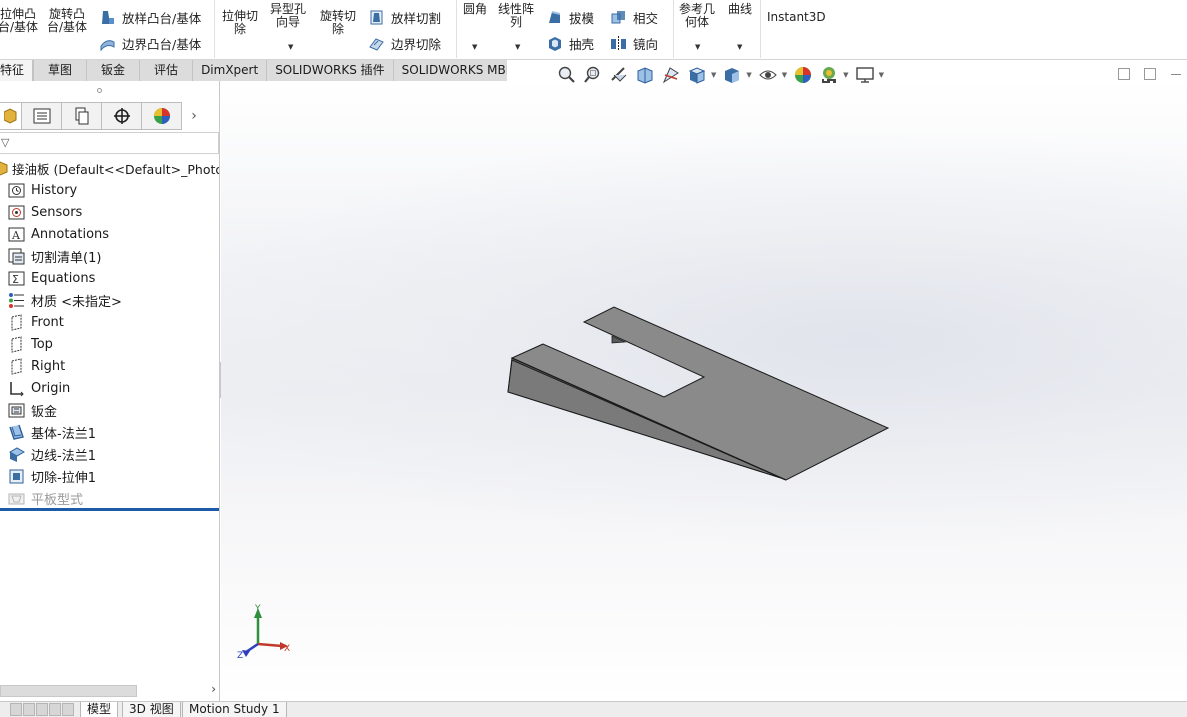  What do you see at coordinates (240, 655) in the screenshot?
I see `triad-z-label: Z` at bounding box center [240, 655].